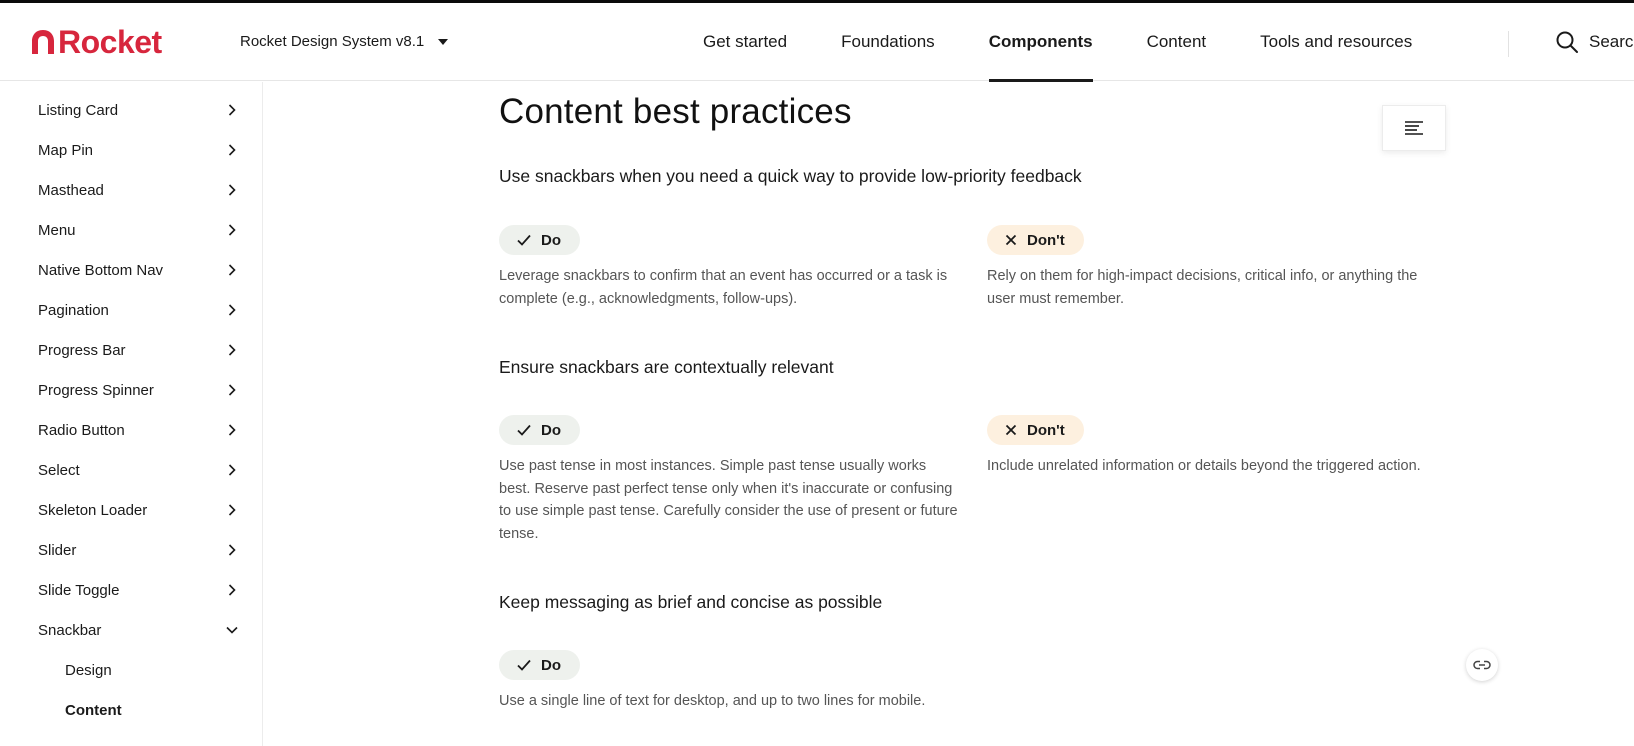  I want to click on version-selector: Rocket Design System v8.1, so click(344, 41).